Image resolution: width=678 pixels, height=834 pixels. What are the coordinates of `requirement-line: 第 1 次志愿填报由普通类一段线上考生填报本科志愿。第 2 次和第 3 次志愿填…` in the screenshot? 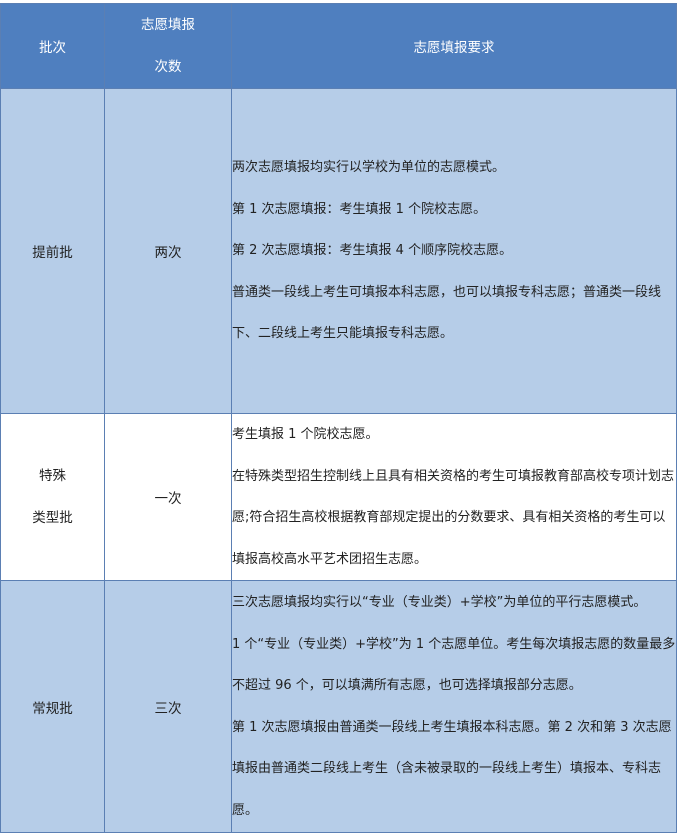 It's located at (452, 769).